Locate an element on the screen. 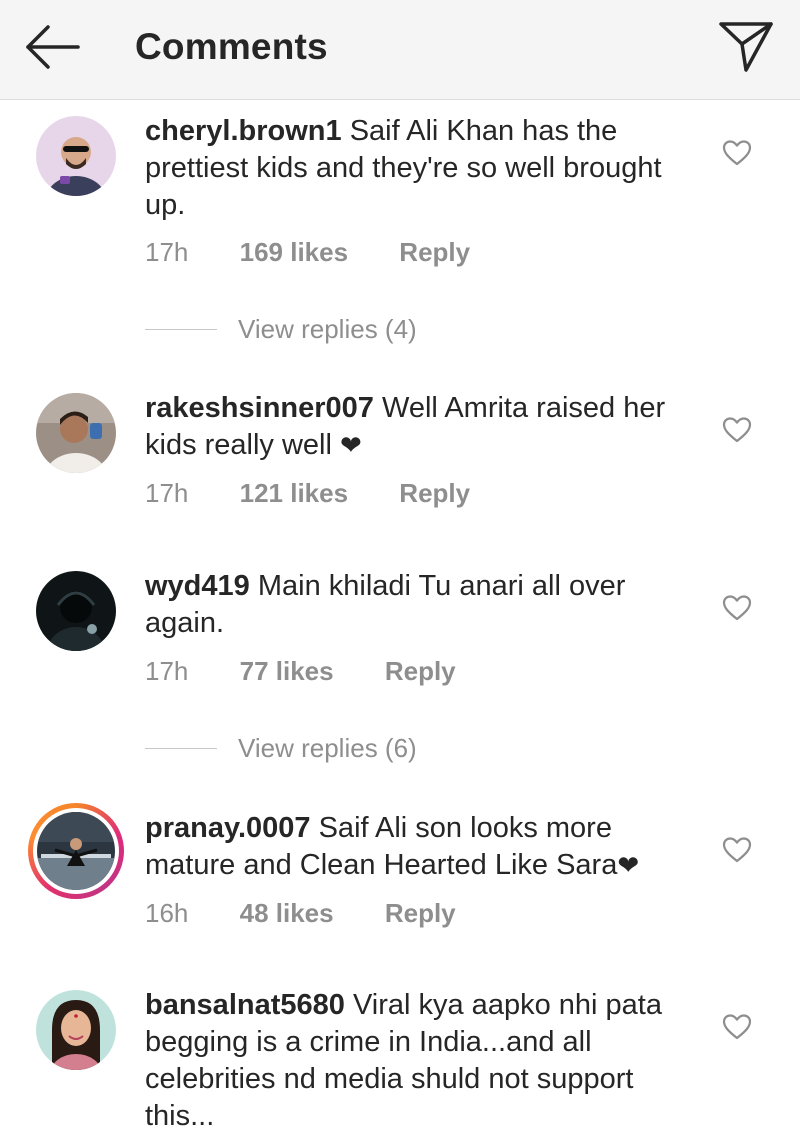  comment-username: cheryl.brown1 is located at coordinates (243, 131).